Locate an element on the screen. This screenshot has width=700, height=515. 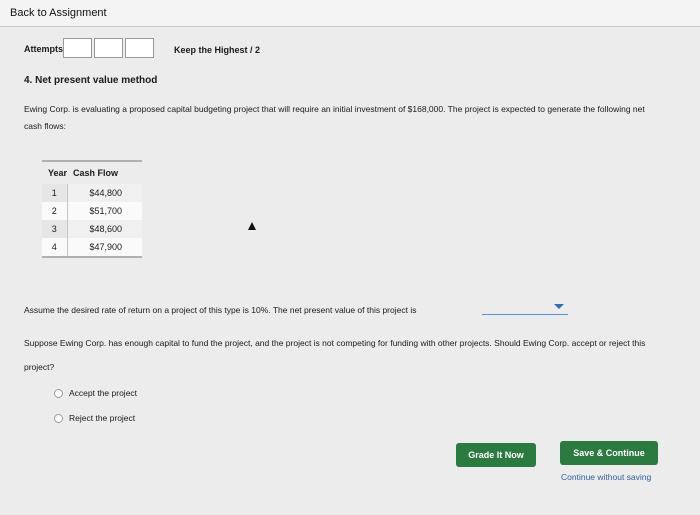
mouse-cursor-icon is located at coordinates (252, 226).